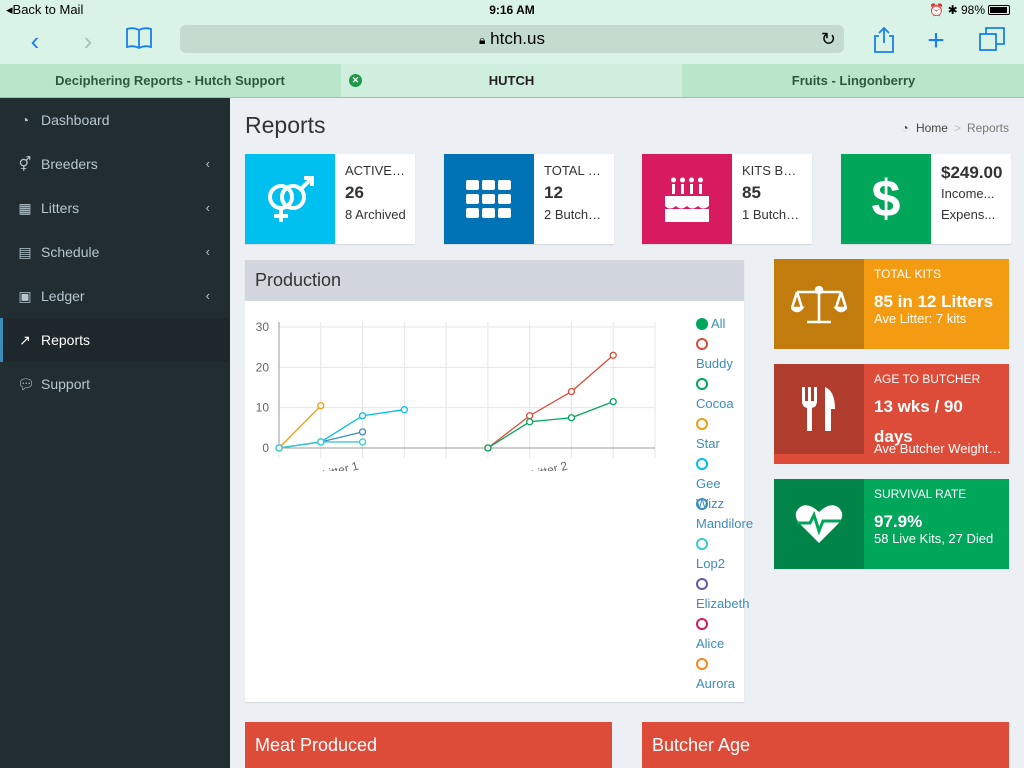 The height and width of the screenshot is (768, 1024). I want to click on stat-box-active-breeders: ACTIVE BREEDERS 26 8 Archived, so click(330, 199).